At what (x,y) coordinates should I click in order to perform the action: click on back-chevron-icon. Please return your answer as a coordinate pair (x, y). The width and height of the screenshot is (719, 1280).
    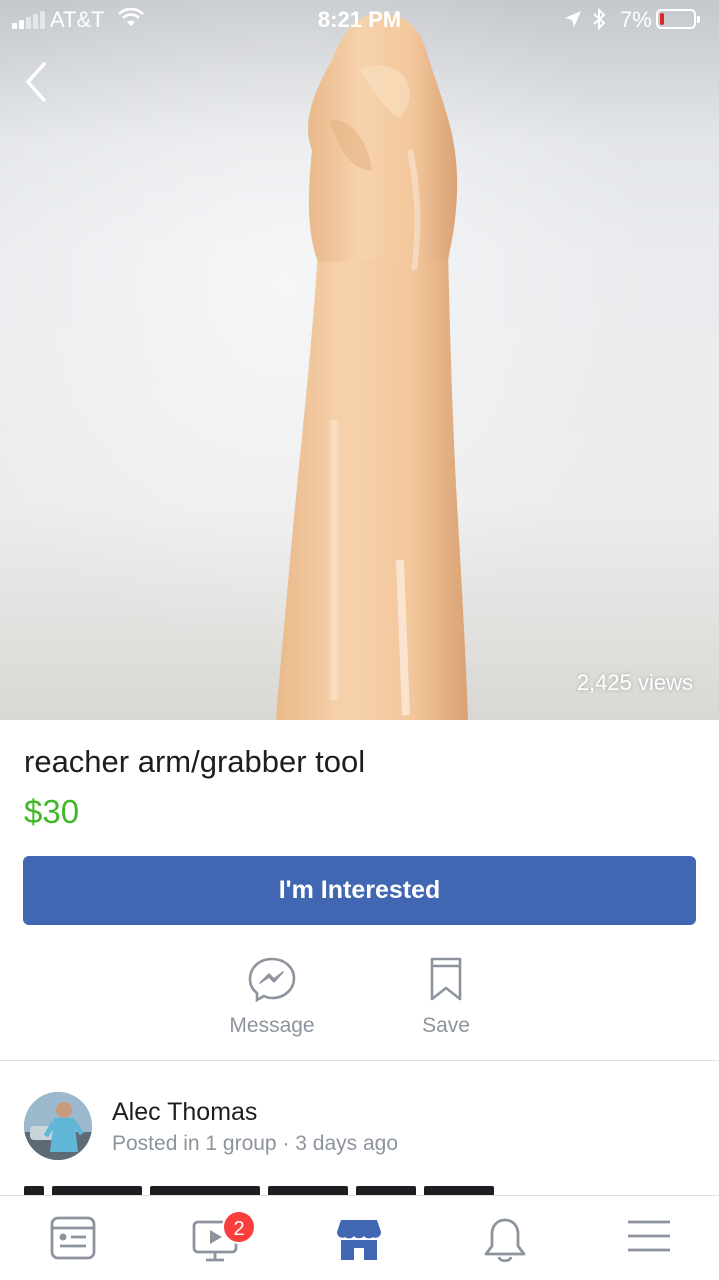
    Looking at the image, I should click on (38, 82).